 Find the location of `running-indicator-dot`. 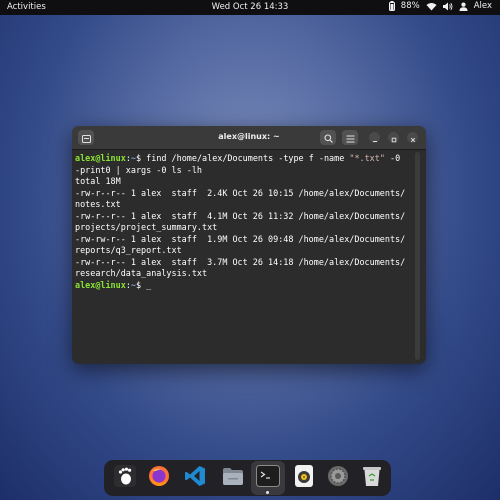

running-indicator-dot is located at coordinates (267, 492).